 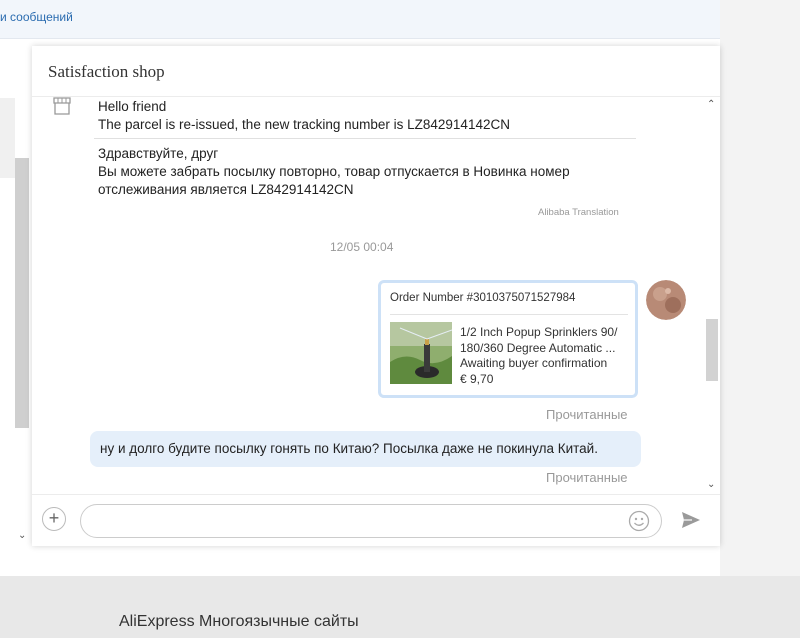 I want to click on conversation-list-scrollbar, so click(x=22, y=293).